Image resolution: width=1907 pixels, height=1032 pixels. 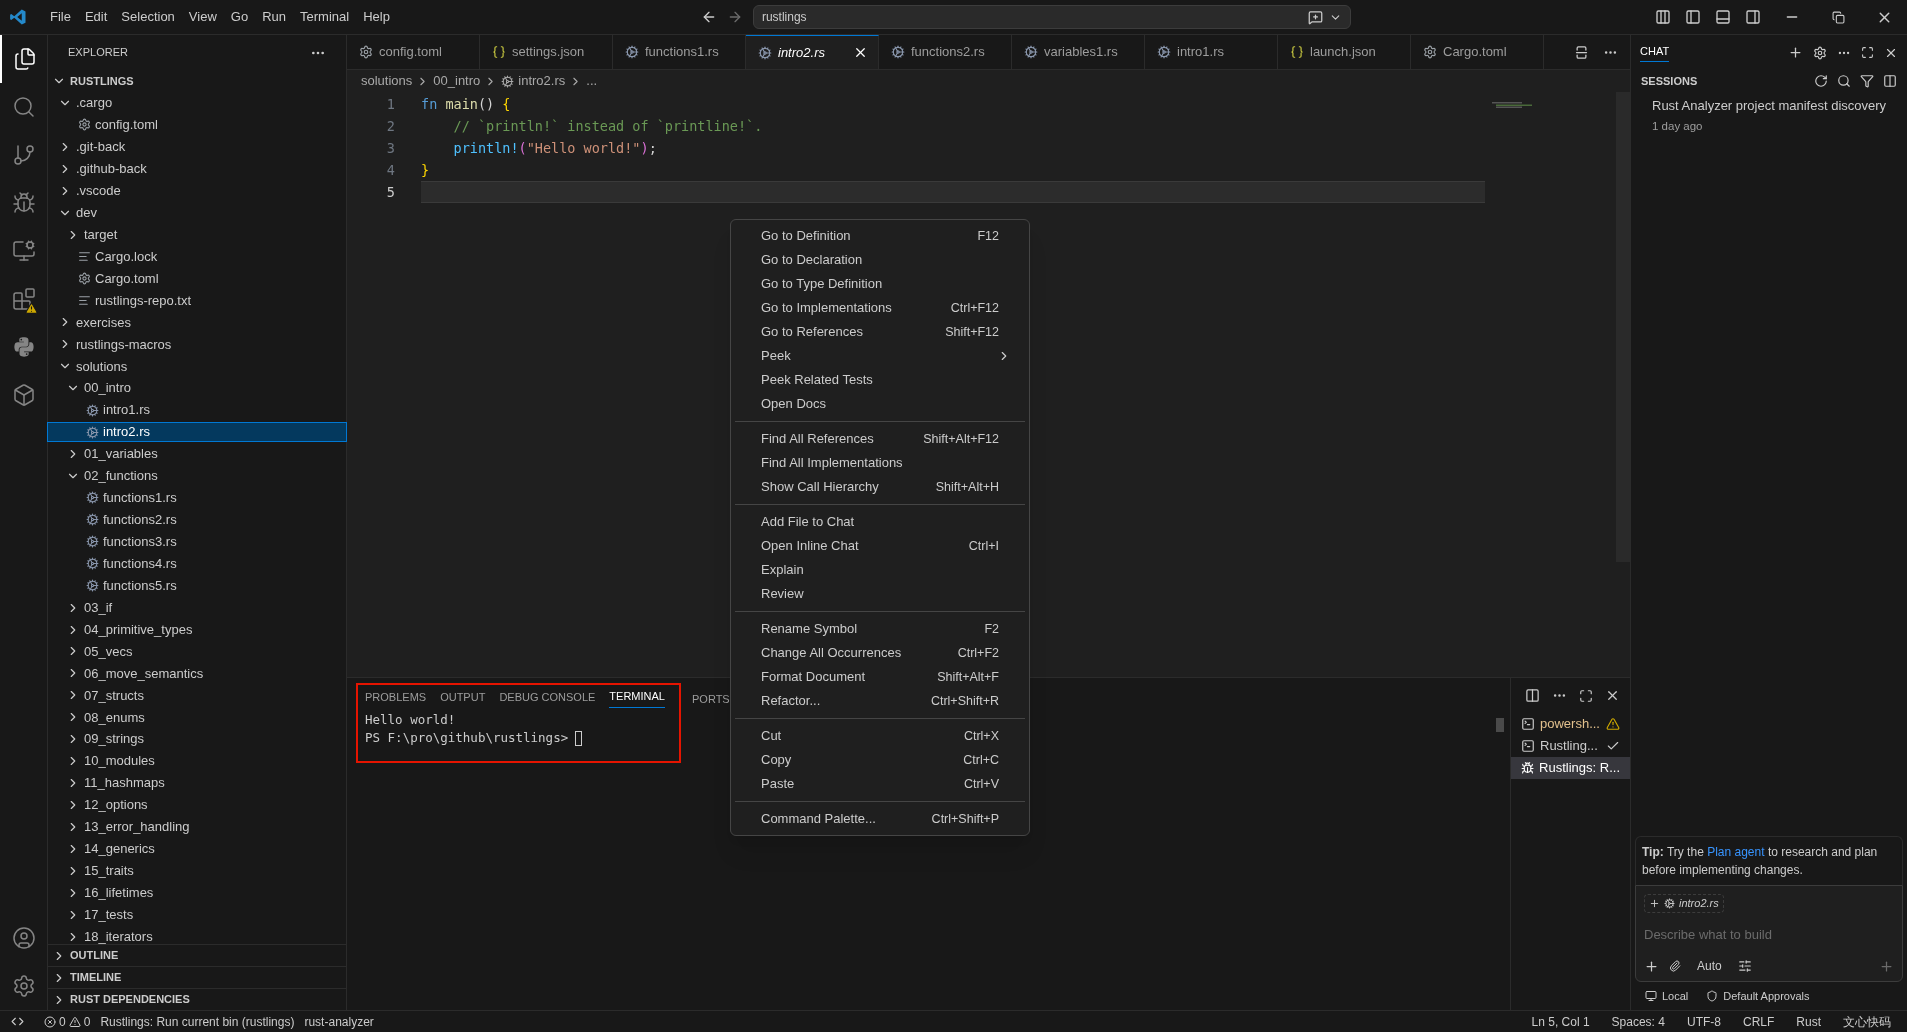 I want to click on menu-item: Terminal, so click(x=325, y=17).